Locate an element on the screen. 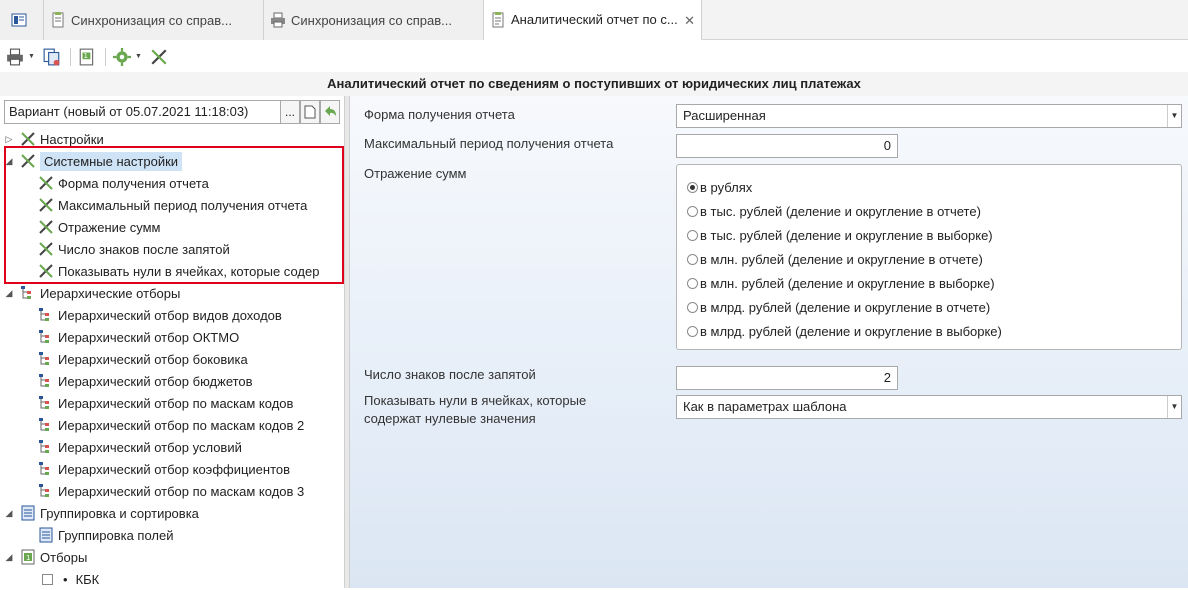 This screenshot has height=590, width=1188. radio-selected-icon is located at coordinates (692, 187).